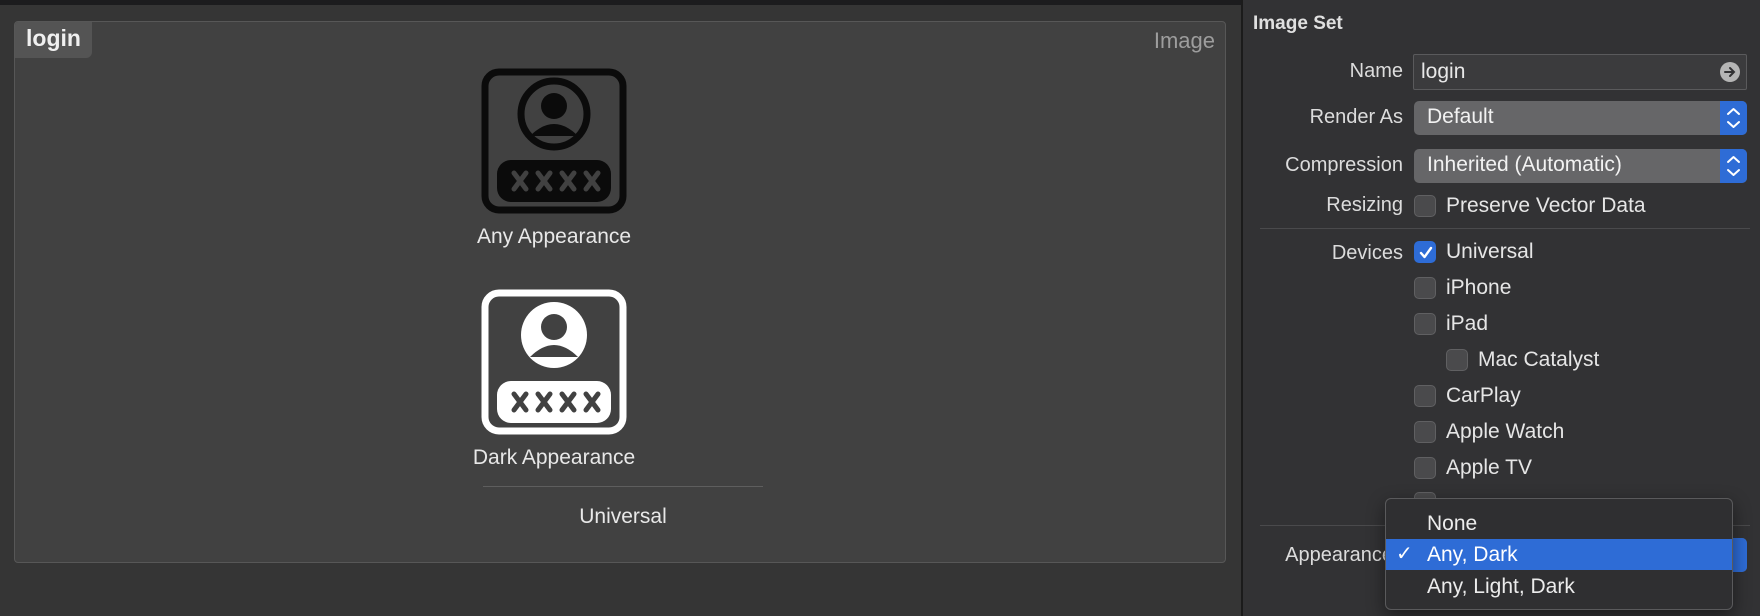 This screenshot has height=616, width=1760. Describe the element at coordinates (1524, 164) in the screenshot. I see `compression-value: Inherited (Automatic)` at that location.